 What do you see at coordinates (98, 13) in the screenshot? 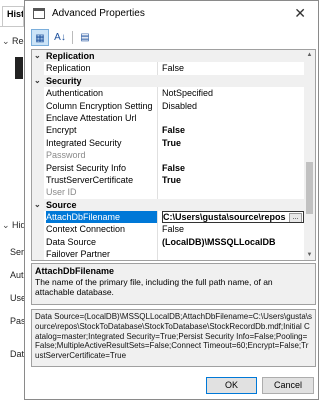
I see `dialog-title: Advanced Properties` at bounding box center [98, 13].